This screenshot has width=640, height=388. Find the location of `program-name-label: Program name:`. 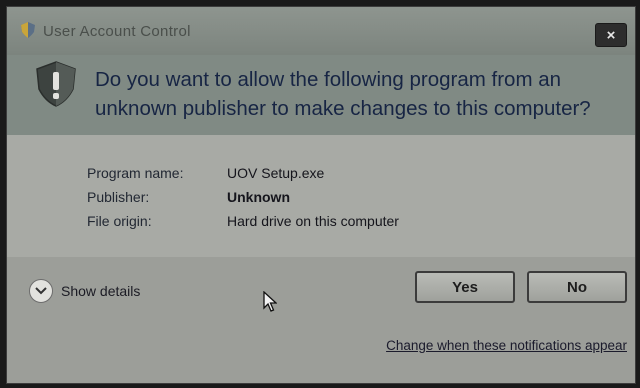

program-name-label: Program name: is located at coordinates (135, 173).